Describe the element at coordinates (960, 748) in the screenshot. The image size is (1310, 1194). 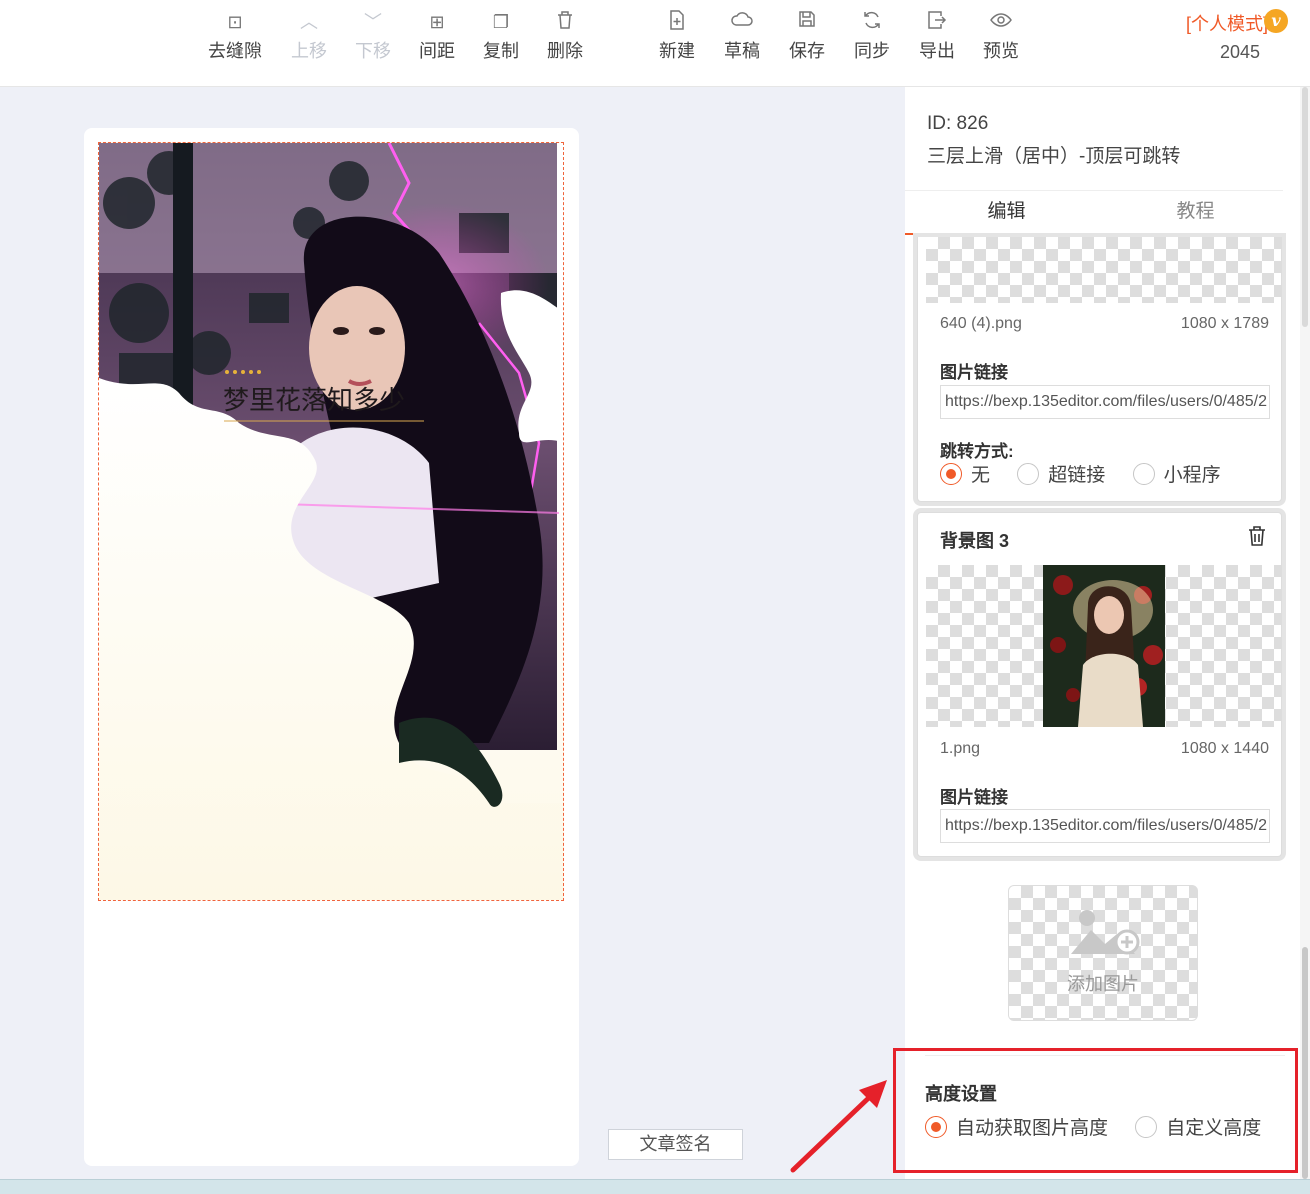
I see `background-3-filename: 1.png` at that location.